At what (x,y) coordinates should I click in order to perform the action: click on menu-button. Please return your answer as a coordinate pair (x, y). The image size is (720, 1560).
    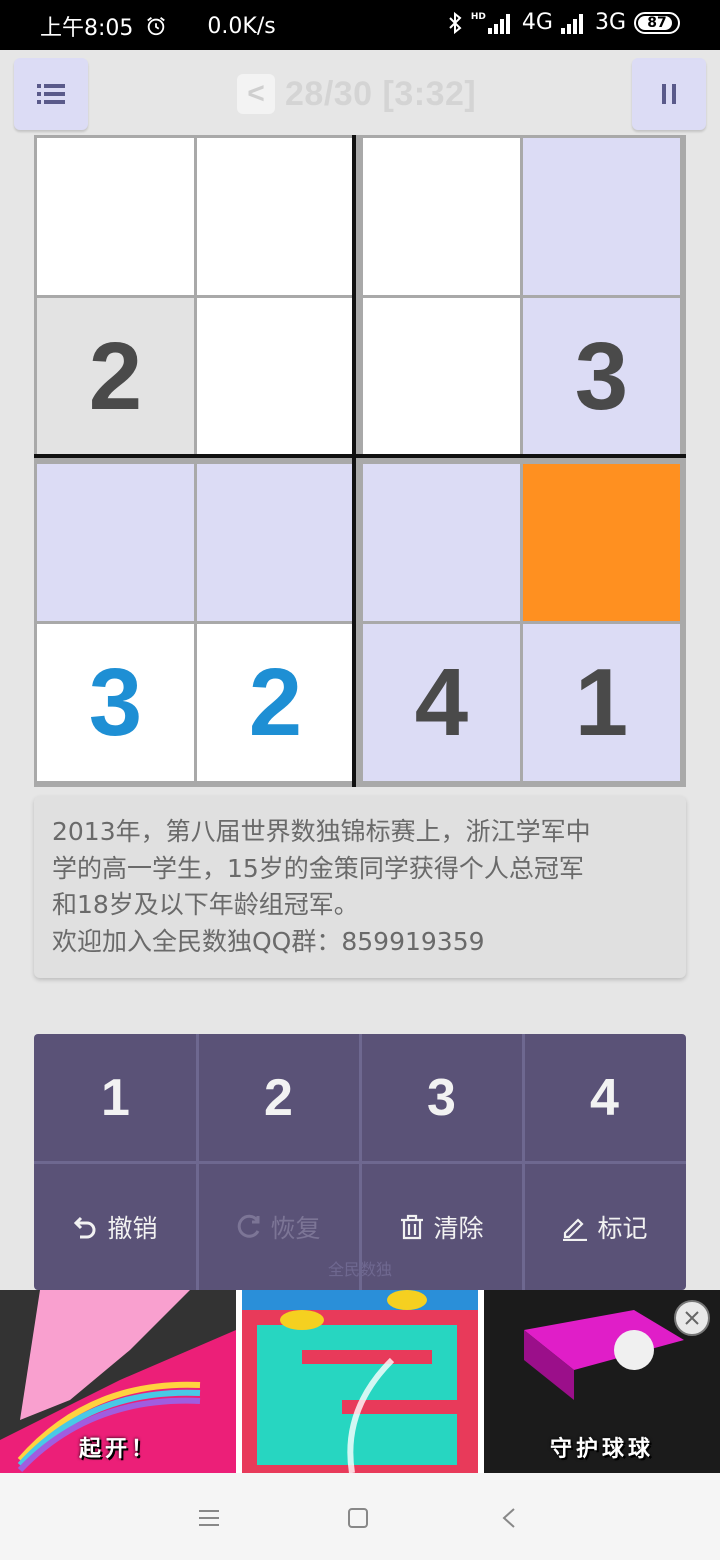
    Looking at the image, I should click on (51, 94).